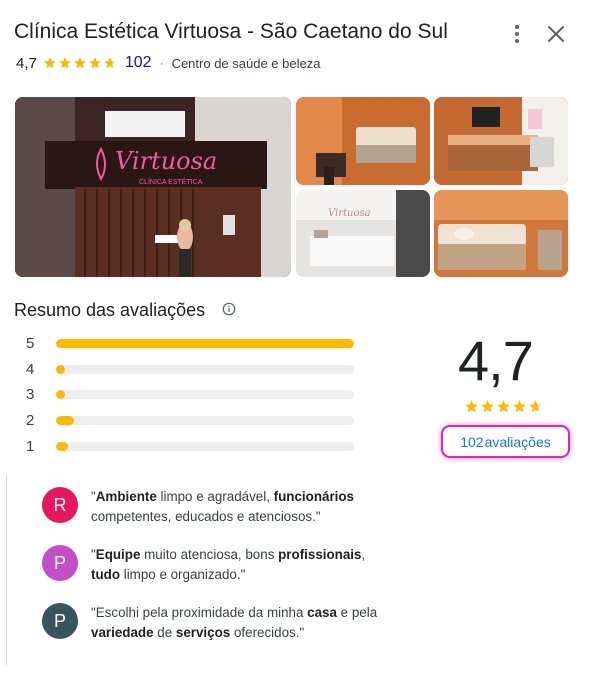 The width and height of the screenshot is (590, 680). What do you see at coordinates (501, 141) in the screenshot?
I see `photo-office` at bounding box center [501, 141].